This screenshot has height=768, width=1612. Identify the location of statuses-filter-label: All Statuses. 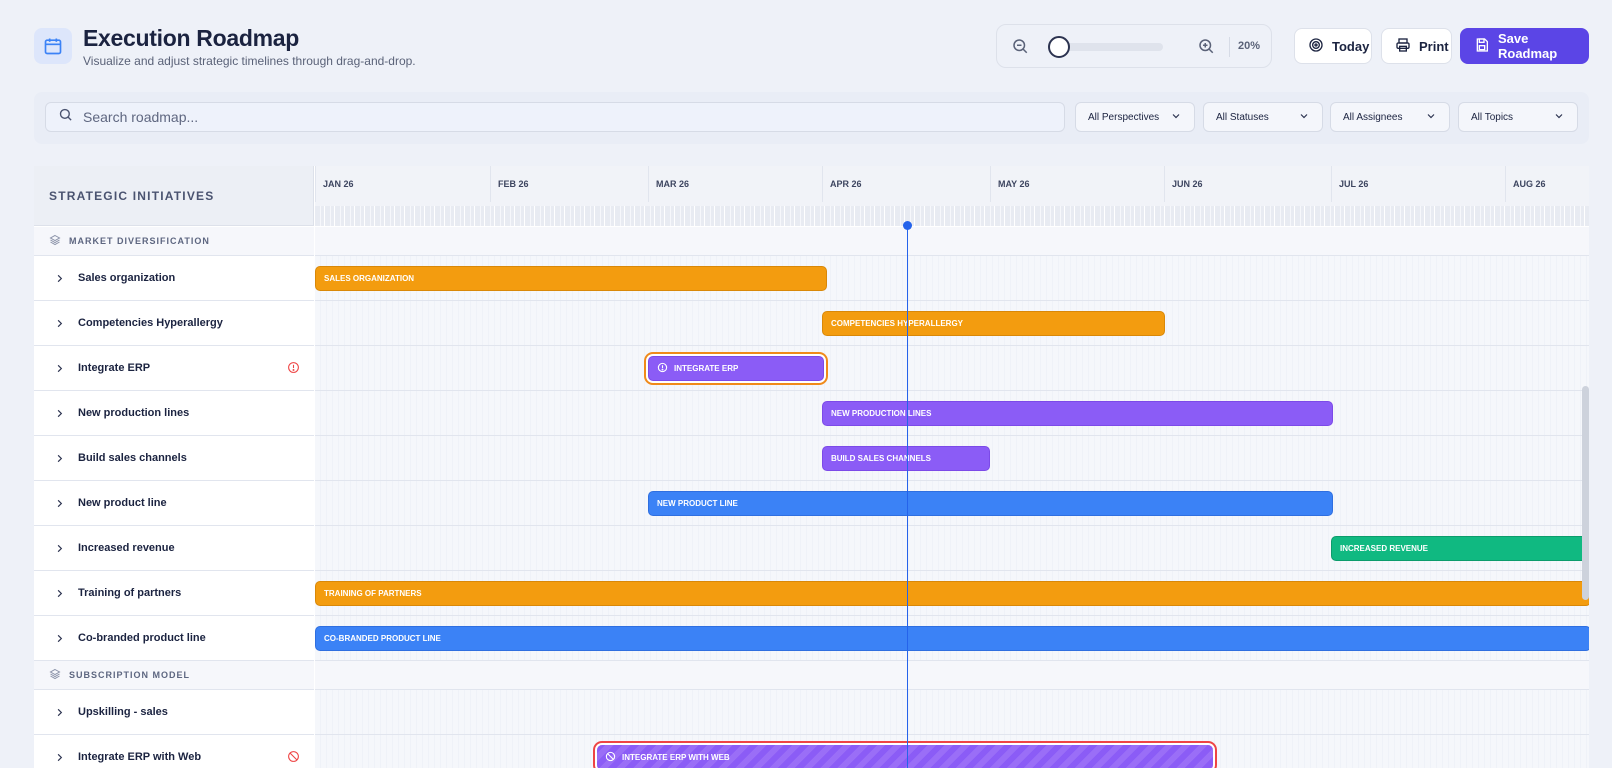
(1242, 117).